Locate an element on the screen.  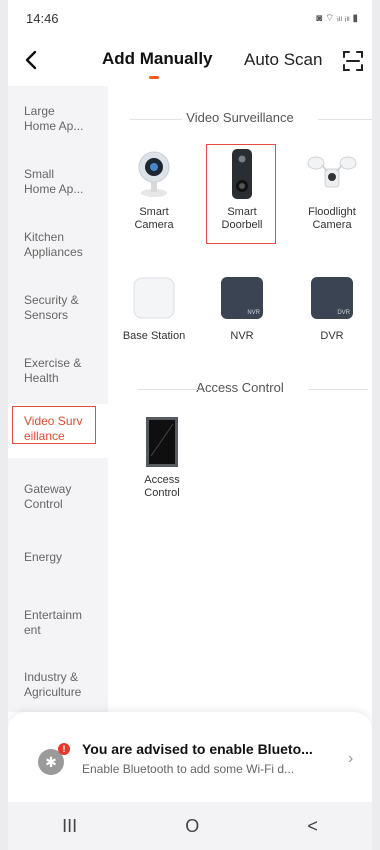
sidebar-item-kitchen-appliances: Kitchen Appliances is located at coordinates (58, 245).